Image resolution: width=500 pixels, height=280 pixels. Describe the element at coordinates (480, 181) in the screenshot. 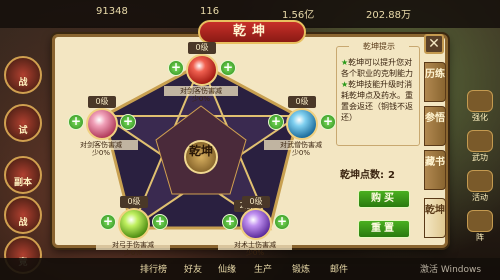

I see `events-icon` at that location.